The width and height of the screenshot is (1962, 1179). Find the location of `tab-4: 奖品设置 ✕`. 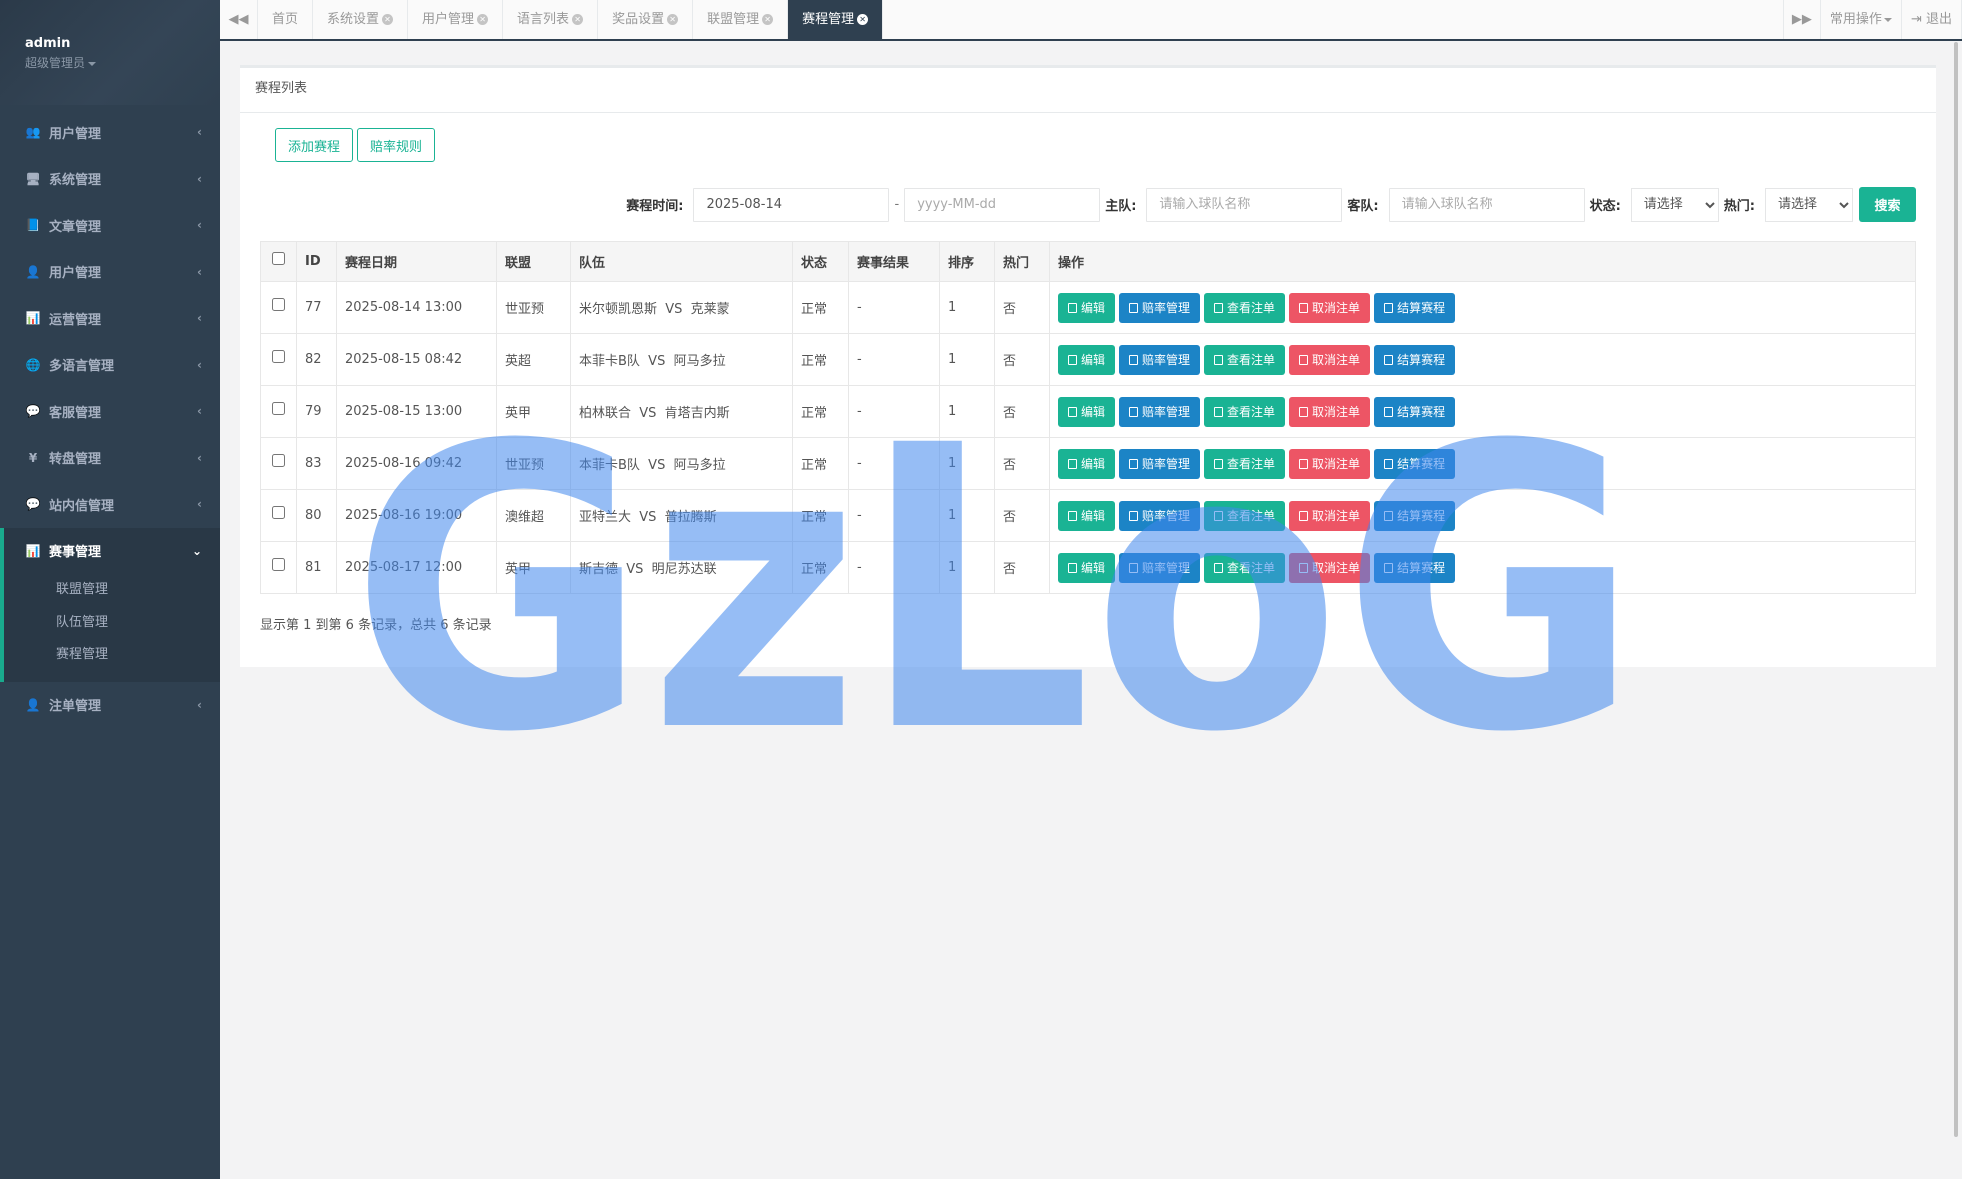

tab-4: 奖品设置 ✕ is located at coordinates (646, 19).